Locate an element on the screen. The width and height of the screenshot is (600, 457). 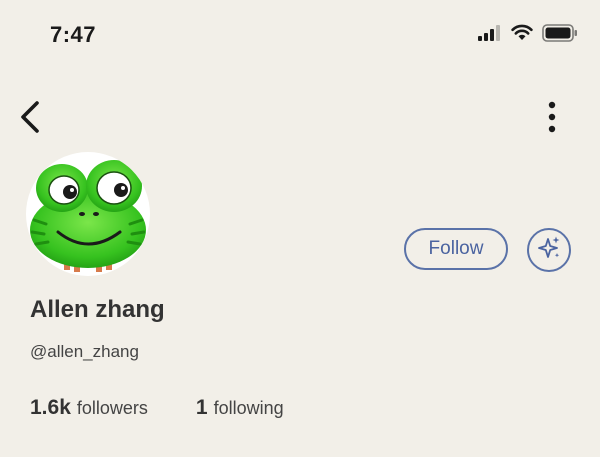
followers-label: followers is located at coordinates (112, 408).